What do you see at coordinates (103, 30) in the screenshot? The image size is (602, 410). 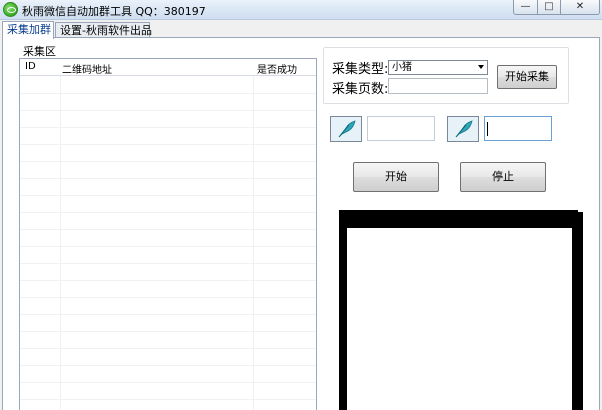 I see `tab-settings: 设置-秋雨软件出品` at bounding box center [103, 30].